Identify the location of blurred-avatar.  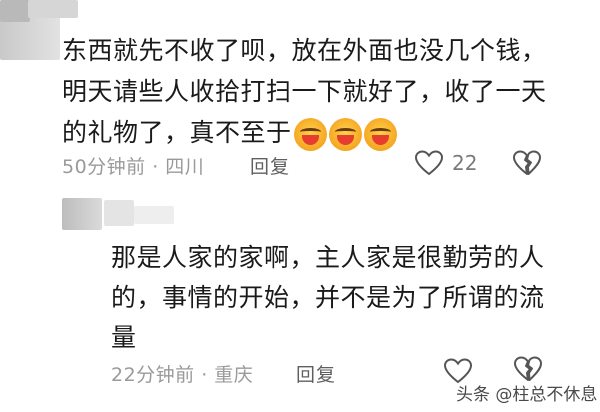
(82, 214).